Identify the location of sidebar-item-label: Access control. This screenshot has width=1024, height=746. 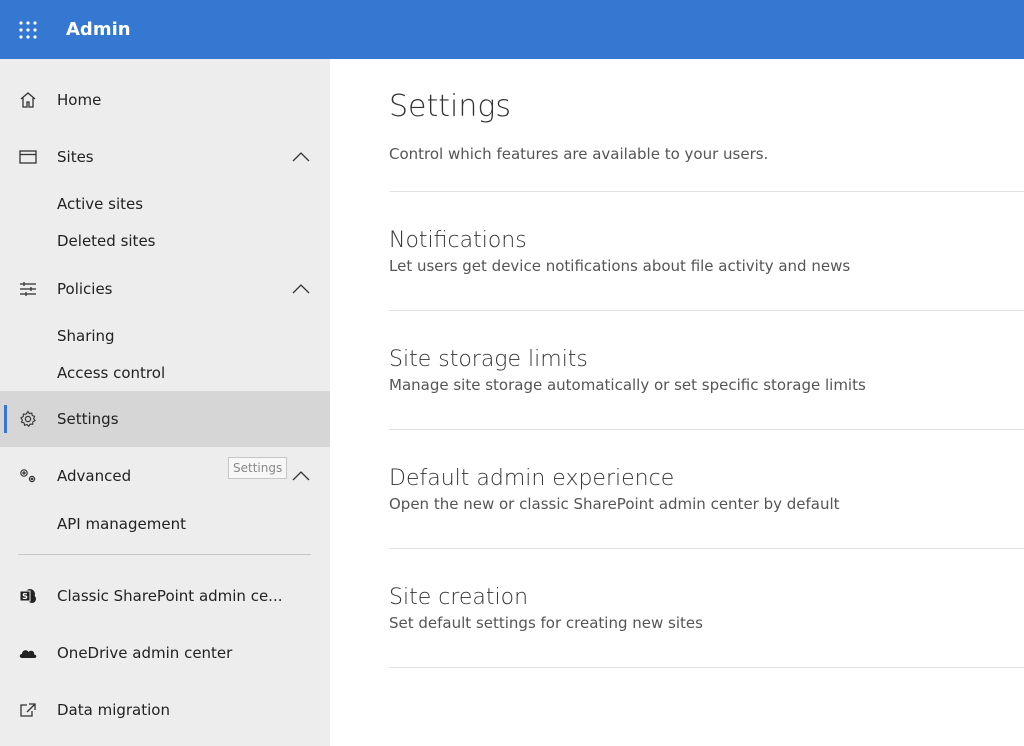
(111, 372).